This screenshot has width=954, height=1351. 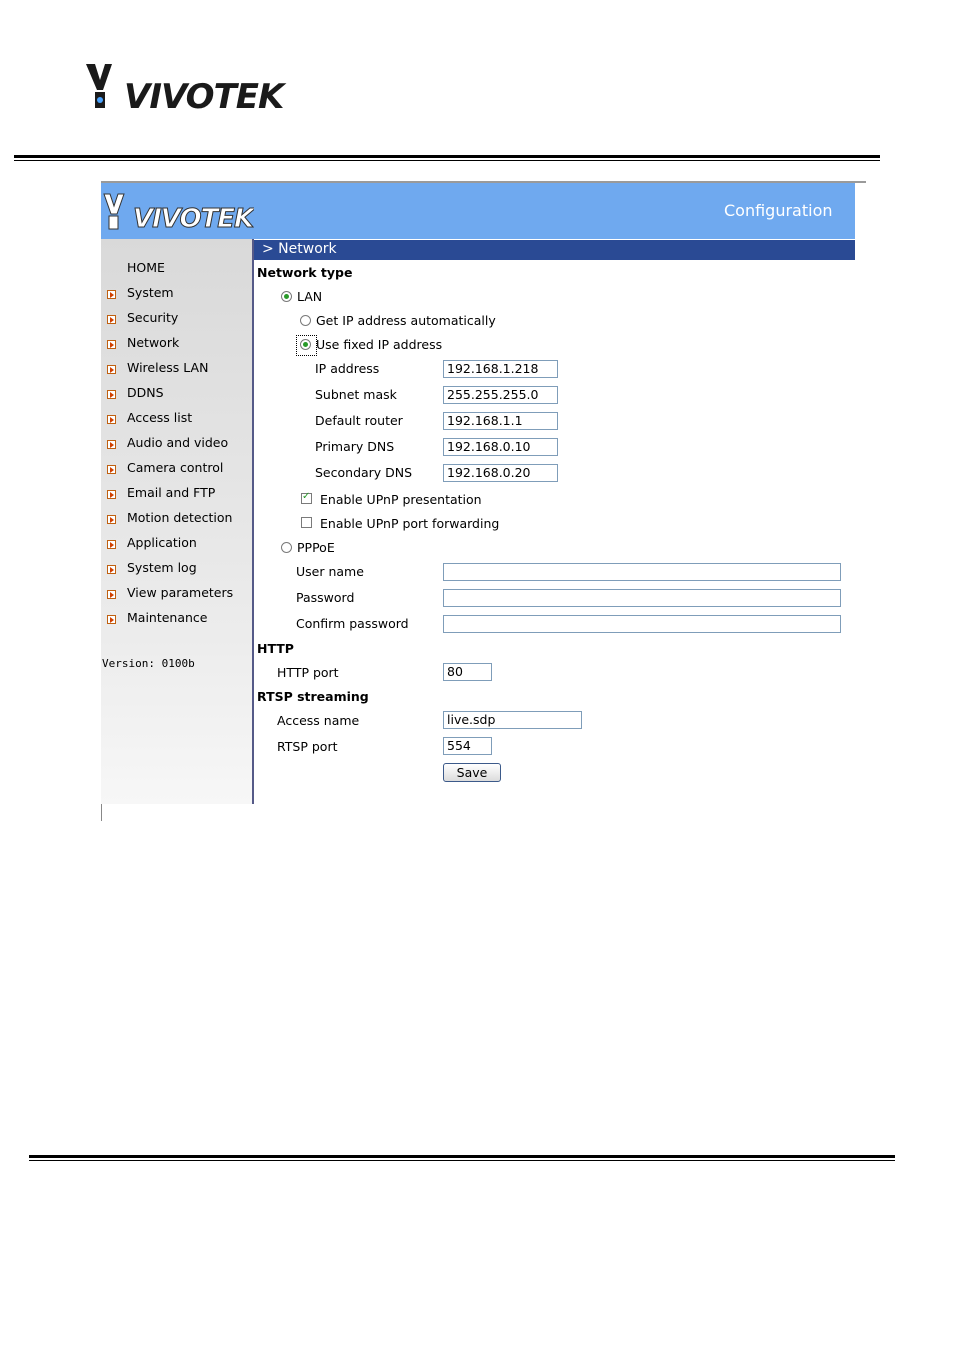 I want to click on http-heading: HTTP, so click(x=275, y=648).